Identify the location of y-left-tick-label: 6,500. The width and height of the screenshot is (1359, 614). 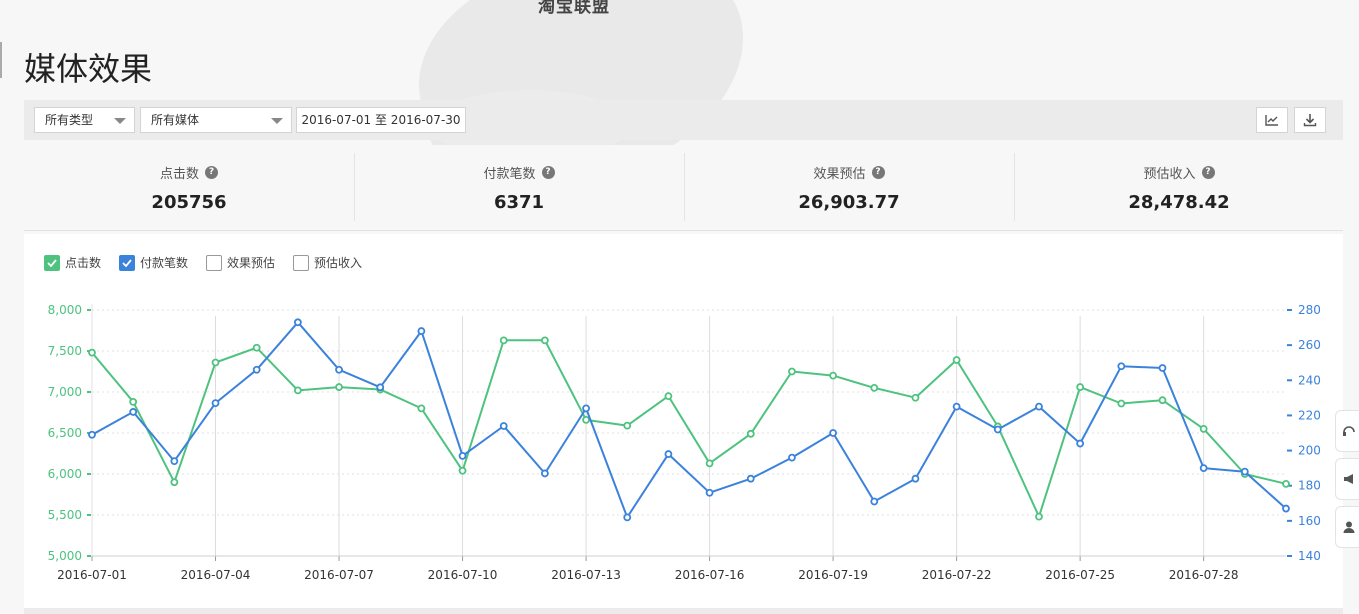
(65, 433).